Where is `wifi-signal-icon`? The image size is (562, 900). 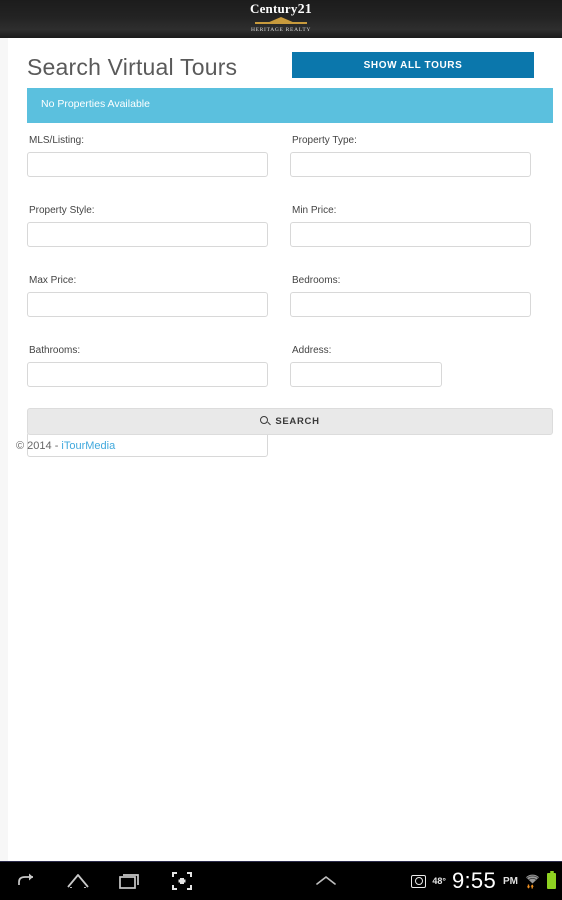
wifi-signal-icon is located at coordinates (532, 881).